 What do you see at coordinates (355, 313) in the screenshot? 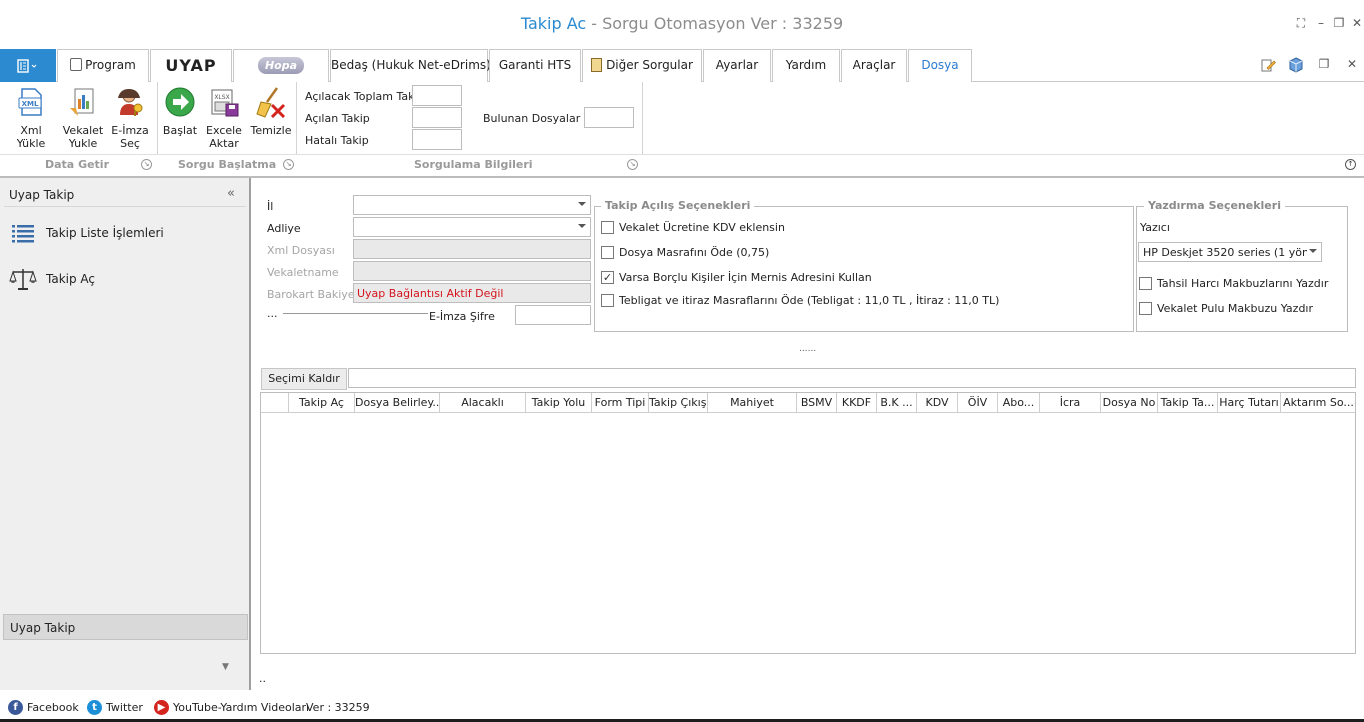
I see `eimza-line` at bounding box center [355, 313].